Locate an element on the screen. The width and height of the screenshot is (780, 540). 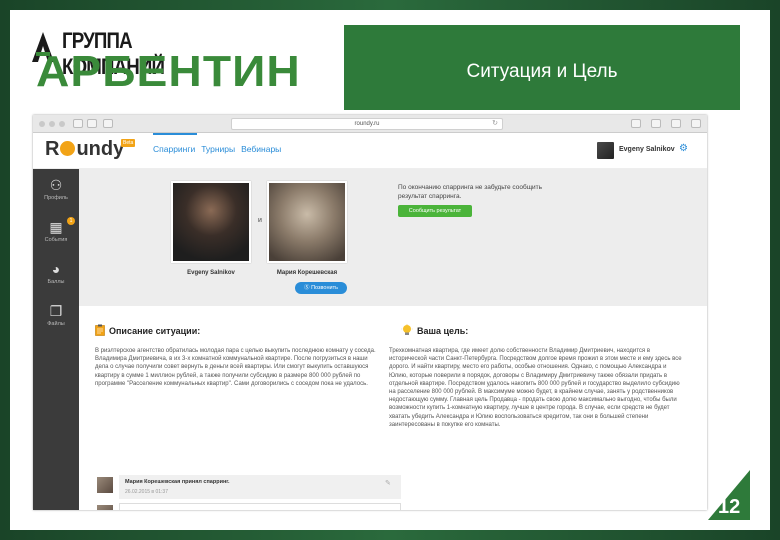
url-text: roundy.ru is located at coordinates (367, 124).